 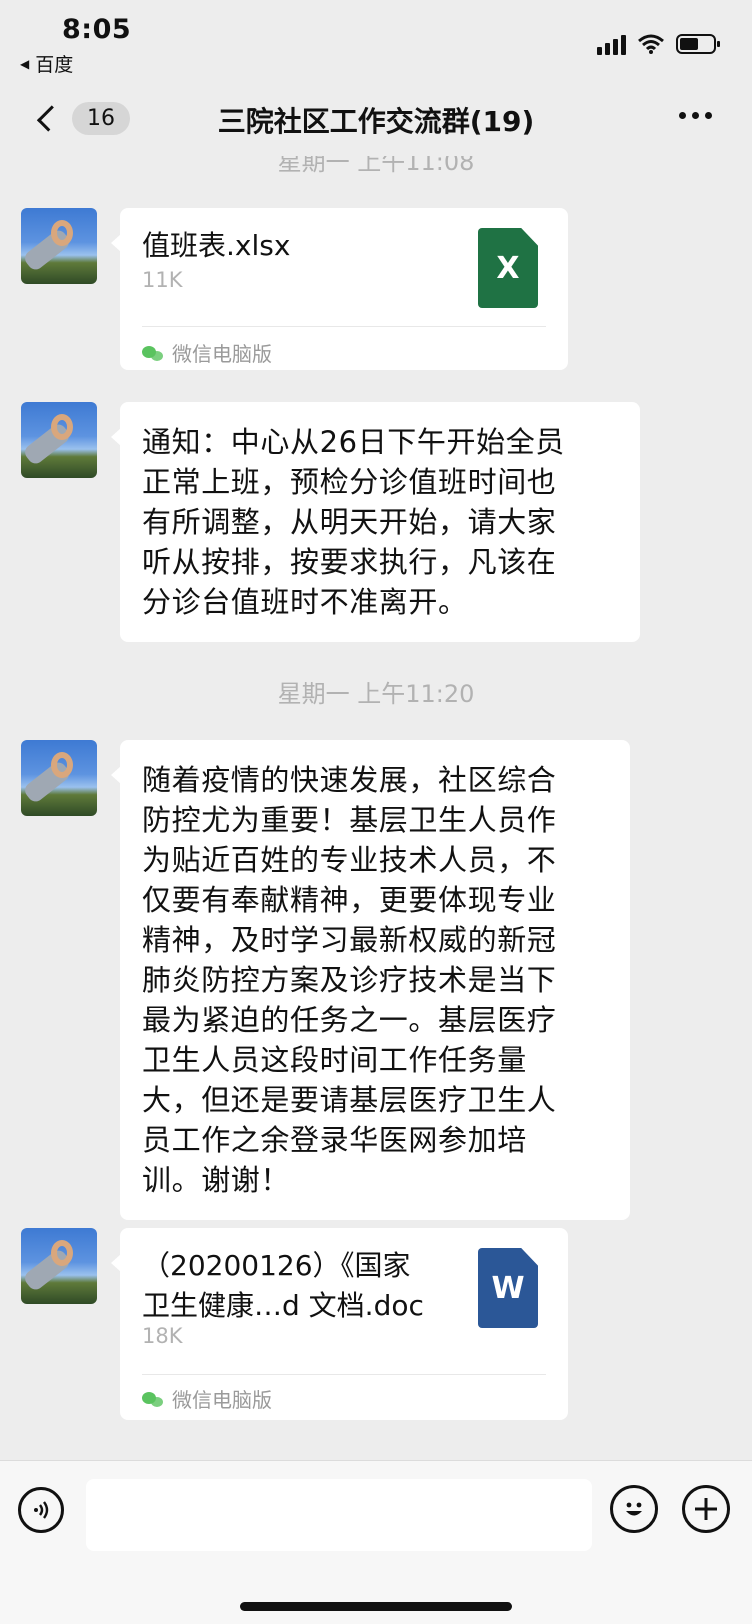 I want to click on back-to-app-link: ◀ 百度, so click(x=46, y=63).